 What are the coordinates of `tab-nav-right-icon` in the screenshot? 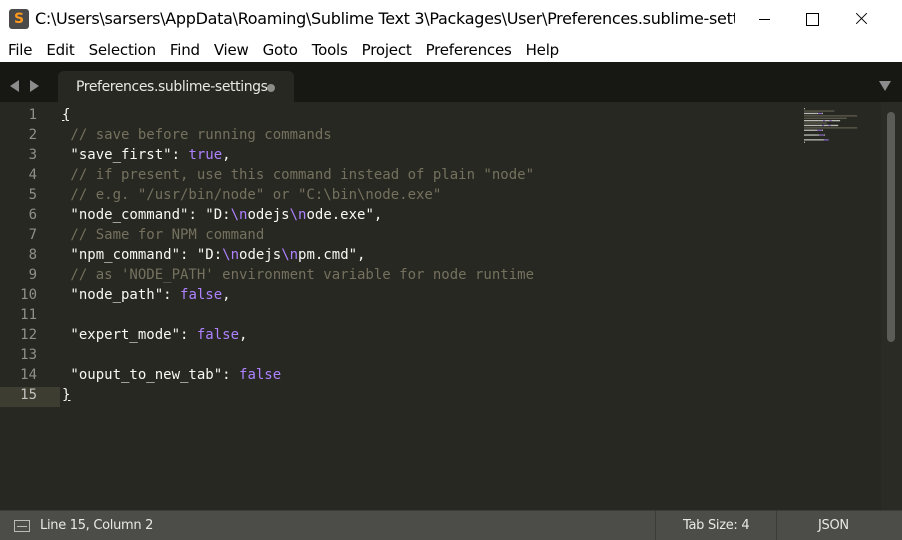 It's located at (34, 86).